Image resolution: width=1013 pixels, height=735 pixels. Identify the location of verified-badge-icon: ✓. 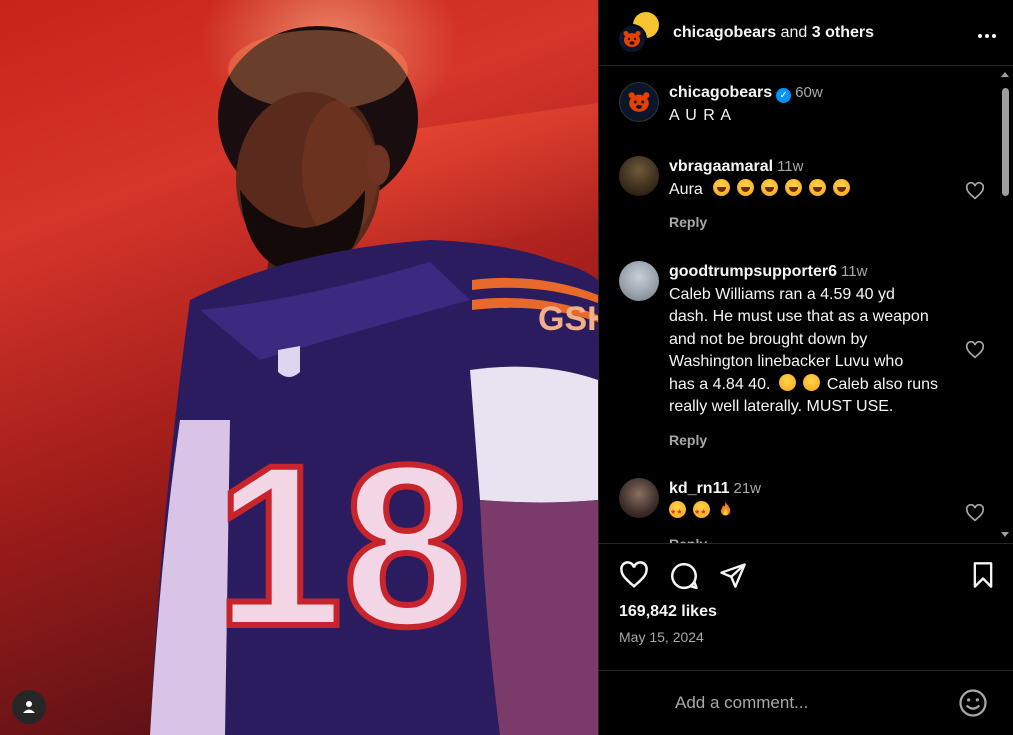
(784, 95).